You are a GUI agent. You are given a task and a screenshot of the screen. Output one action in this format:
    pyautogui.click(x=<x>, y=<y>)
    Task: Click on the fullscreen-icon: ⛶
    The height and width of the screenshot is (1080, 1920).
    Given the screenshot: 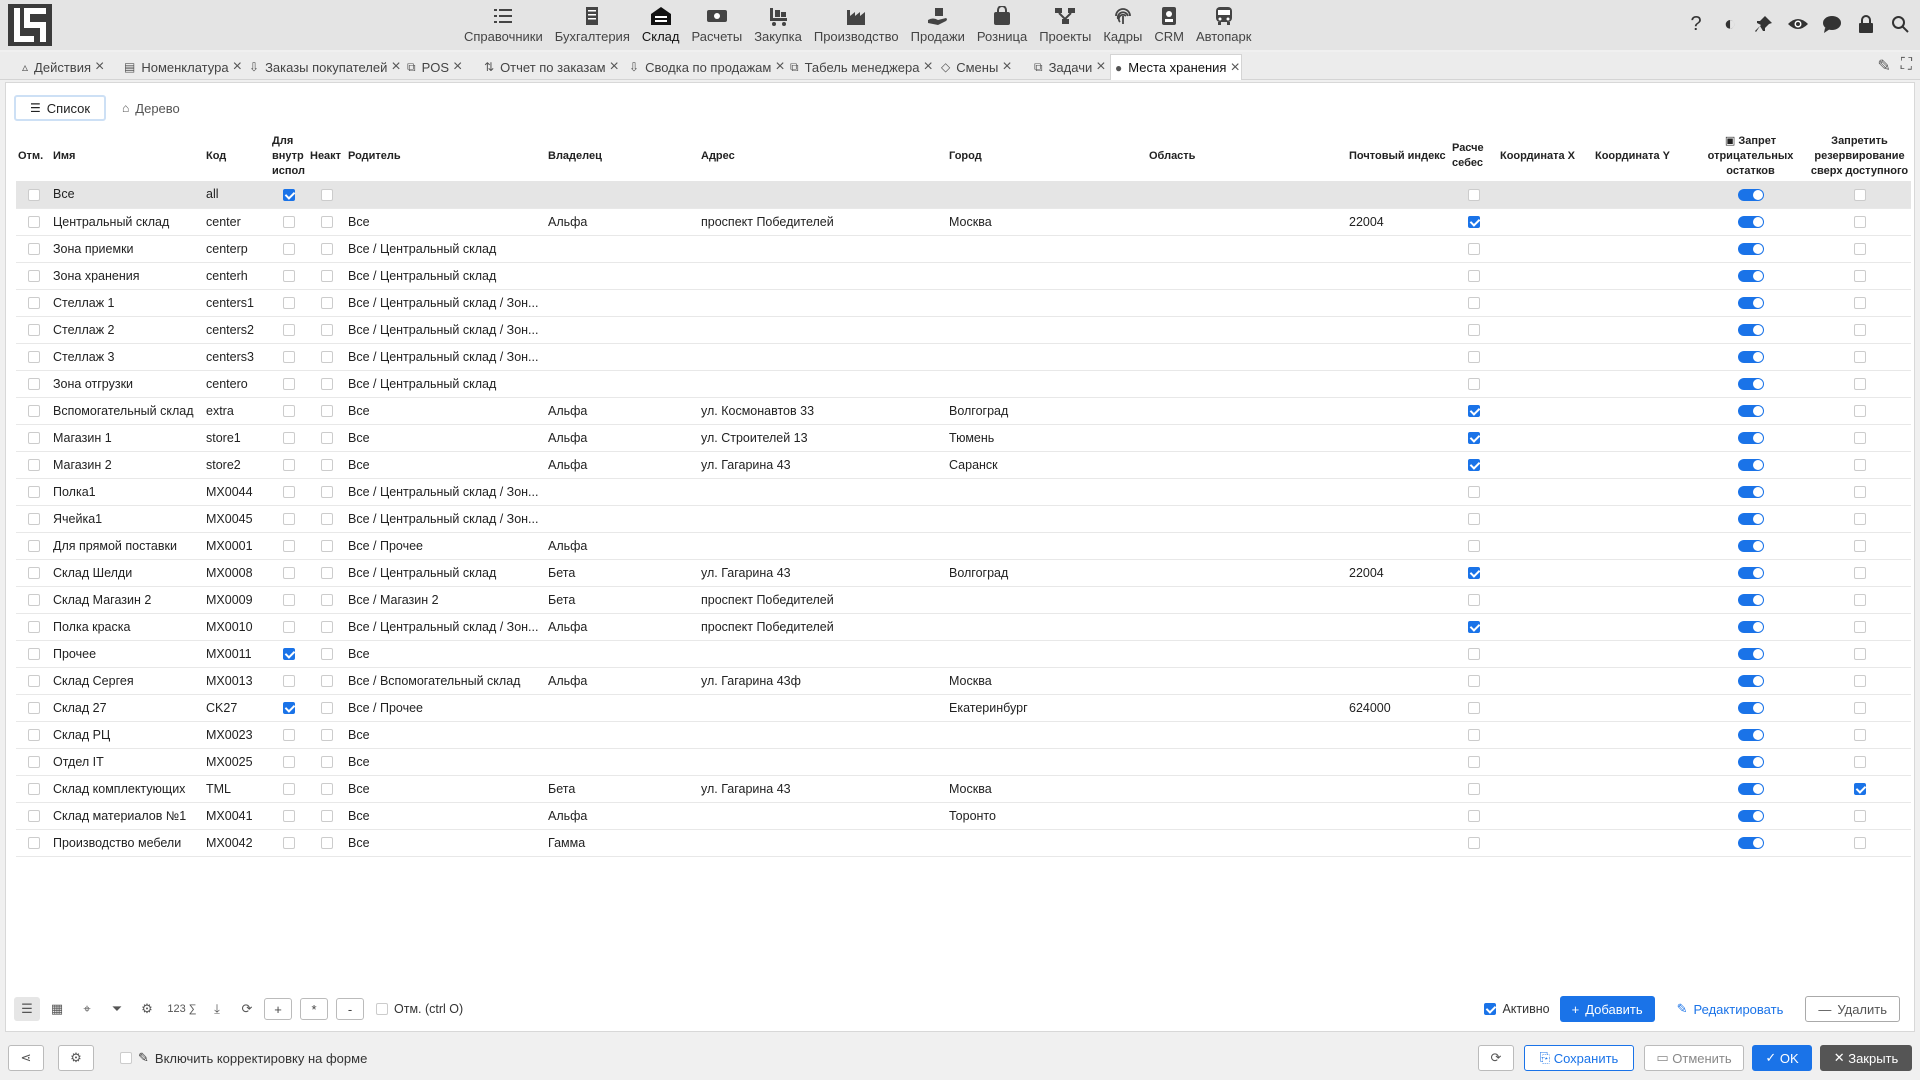 What is the action you would take?
    pyautogui.click(x=1906, y=66)
    